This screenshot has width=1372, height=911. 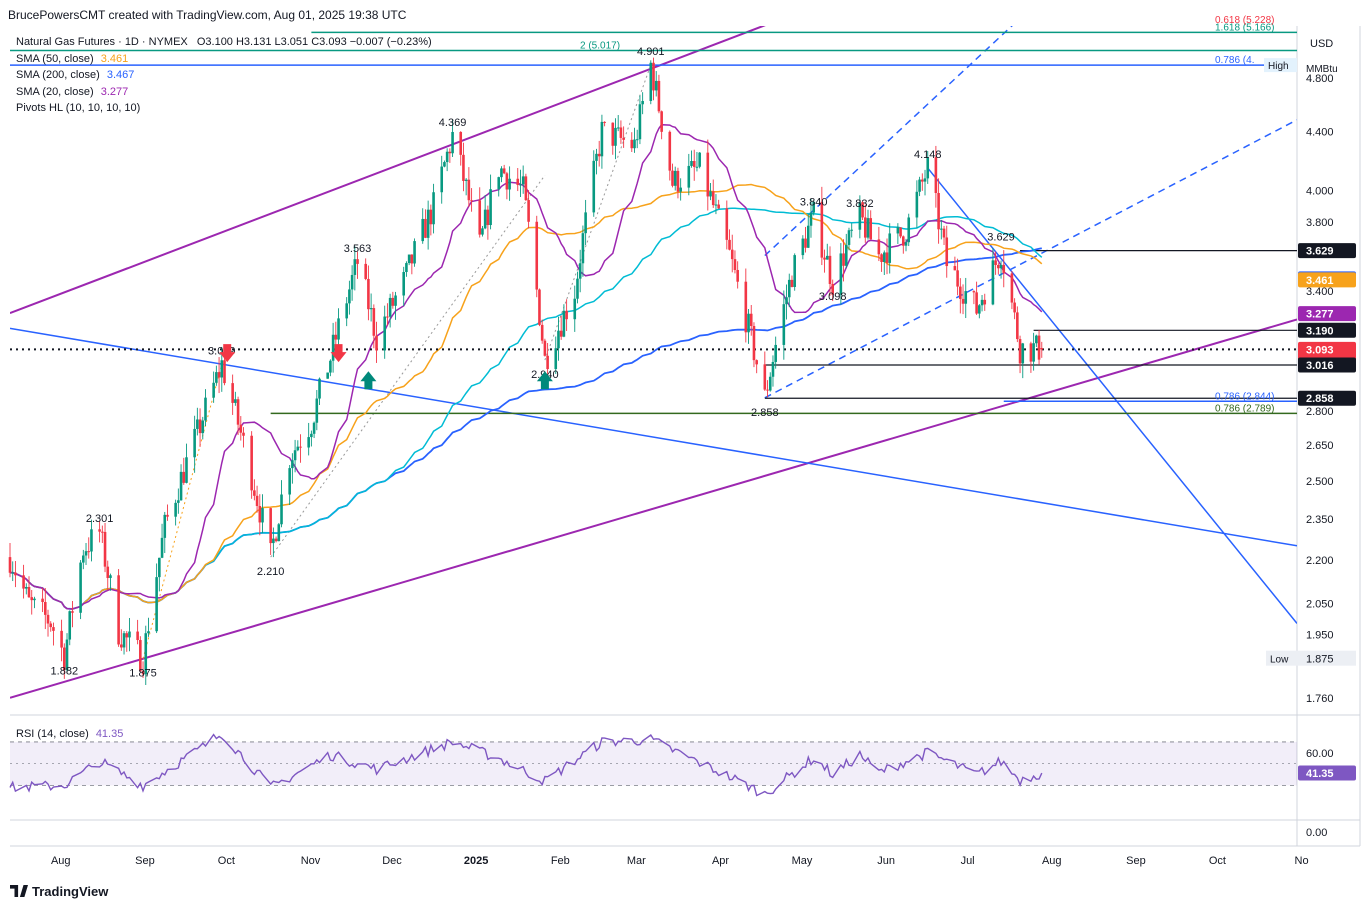 I want to click on currency-label: USD, so click(x=1321, y=44).